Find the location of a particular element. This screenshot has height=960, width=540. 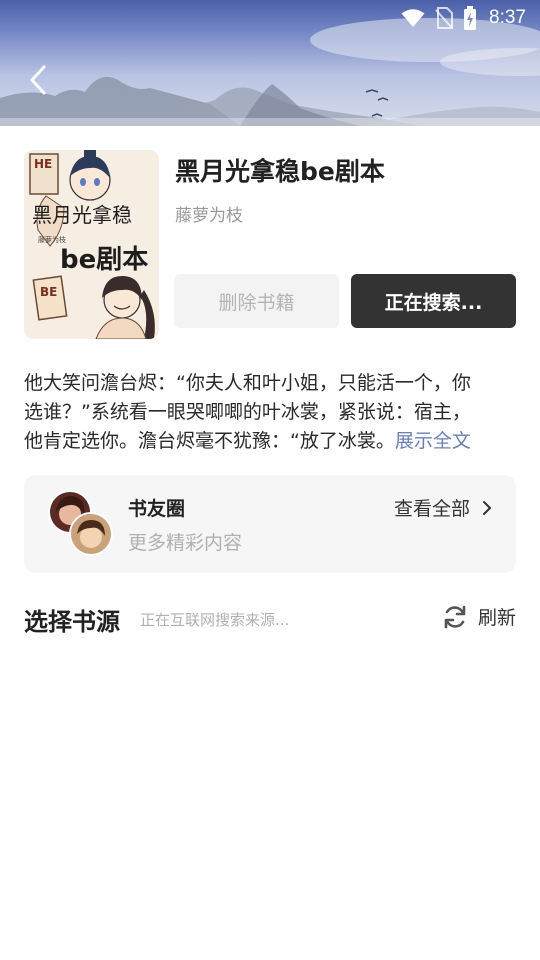

cover-title-line1: 黑月光拿稳 is located at coordinates (82, 215).